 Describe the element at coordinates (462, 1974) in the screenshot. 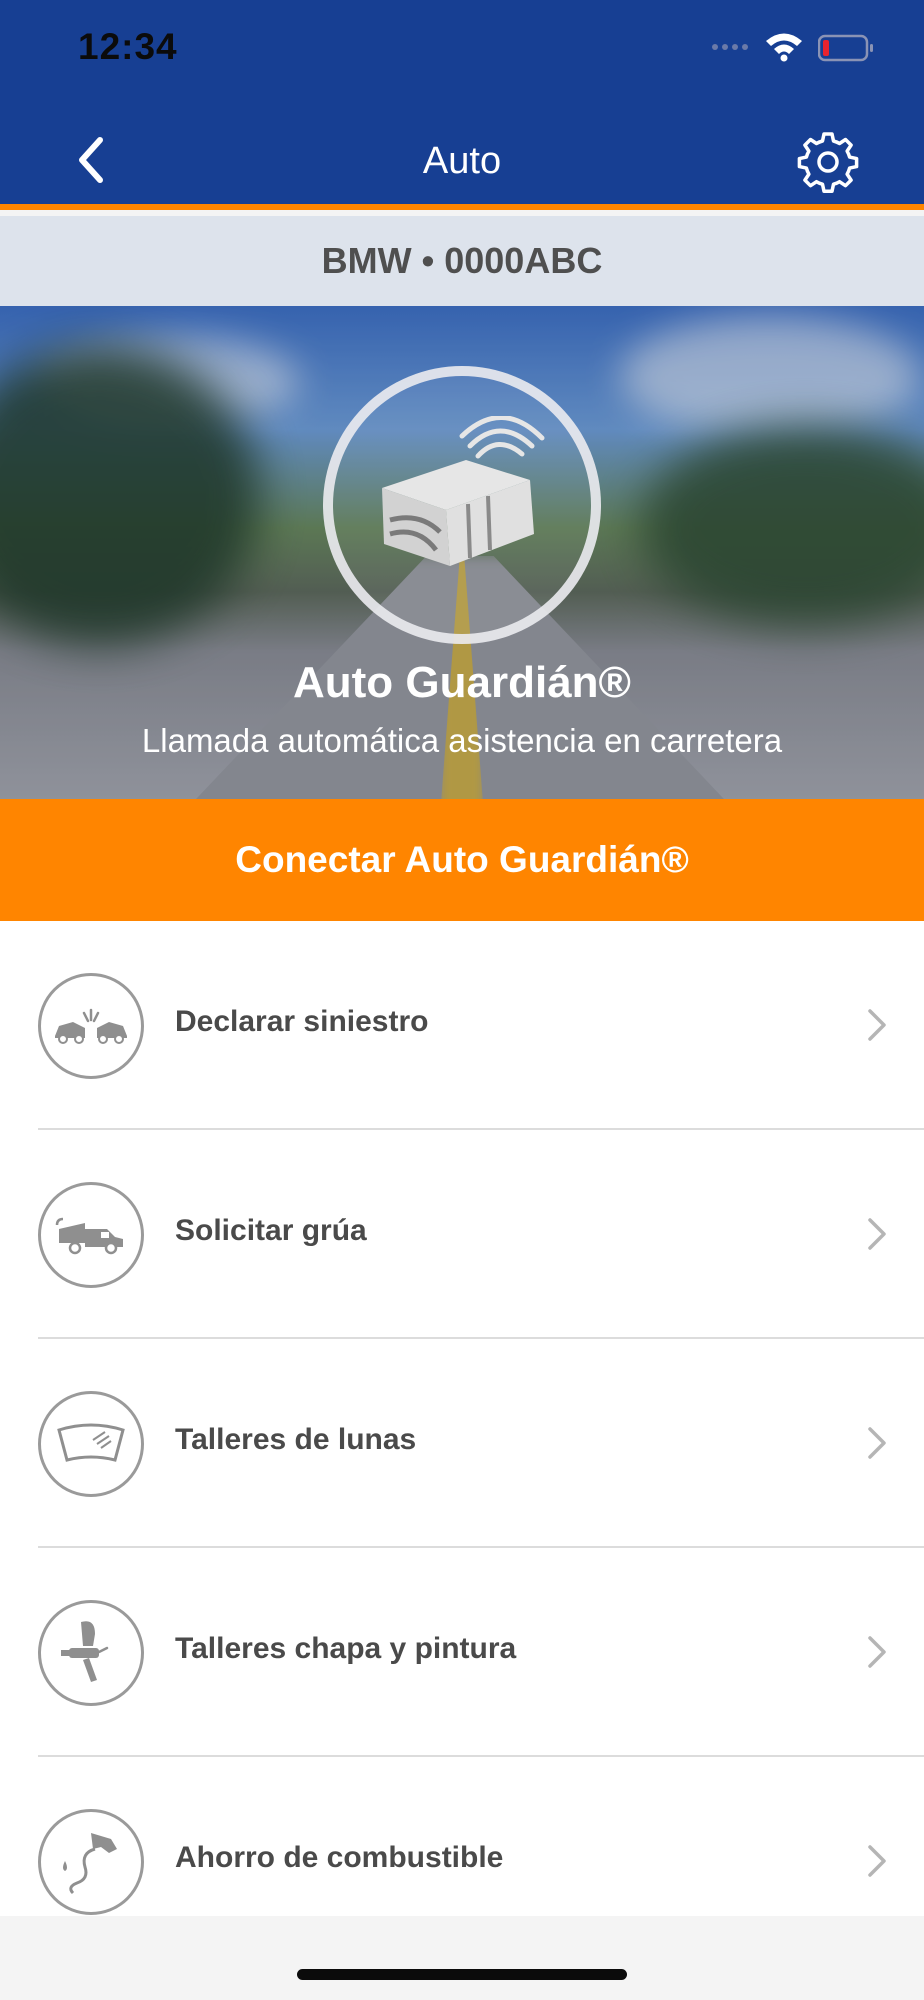

I see `home-indicator` at that location.